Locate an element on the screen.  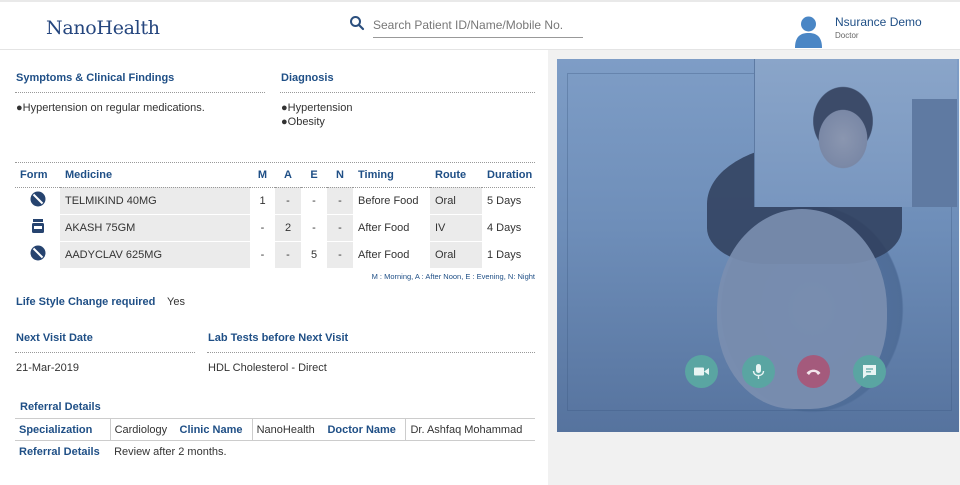
mic-toggle-button is located at coordinates (758, 371).